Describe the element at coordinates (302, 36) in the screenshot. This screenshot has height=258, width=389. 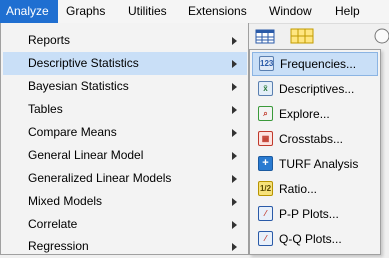
I see `value-labels-icon` at that location.